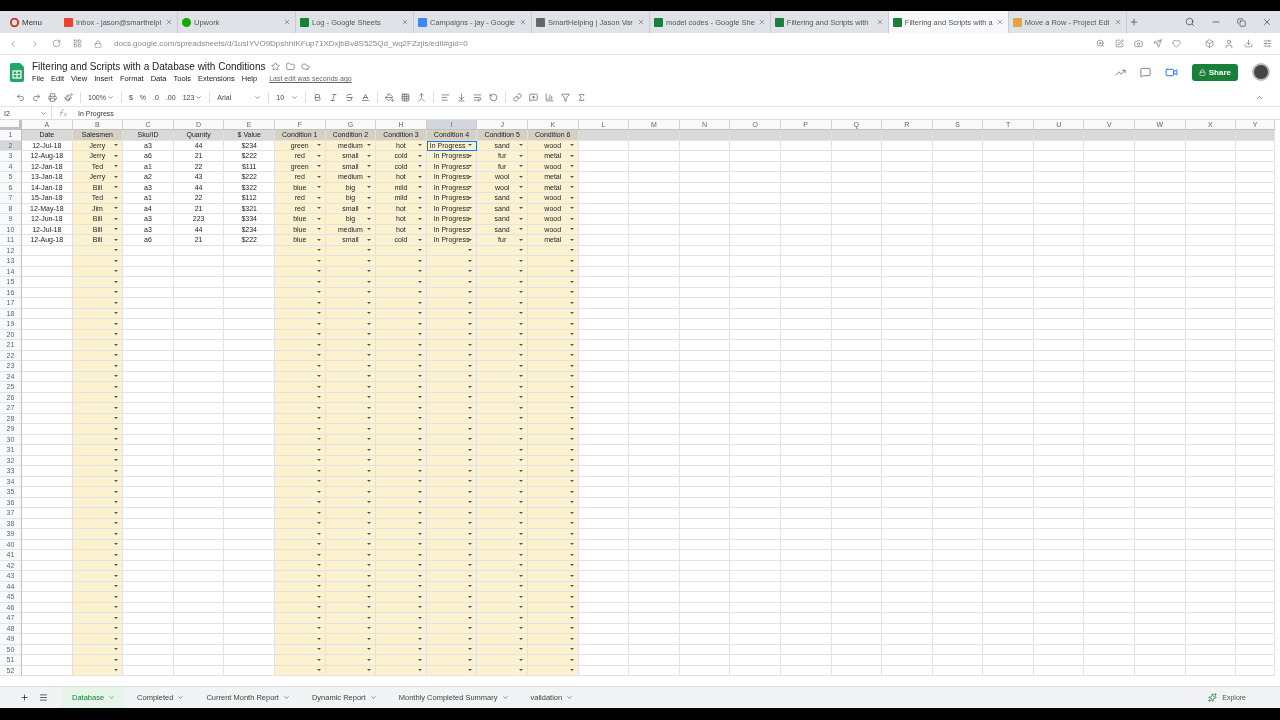 This screenshot has width=1280, height=720. I want to click on merge-icon, so click(422, 97).